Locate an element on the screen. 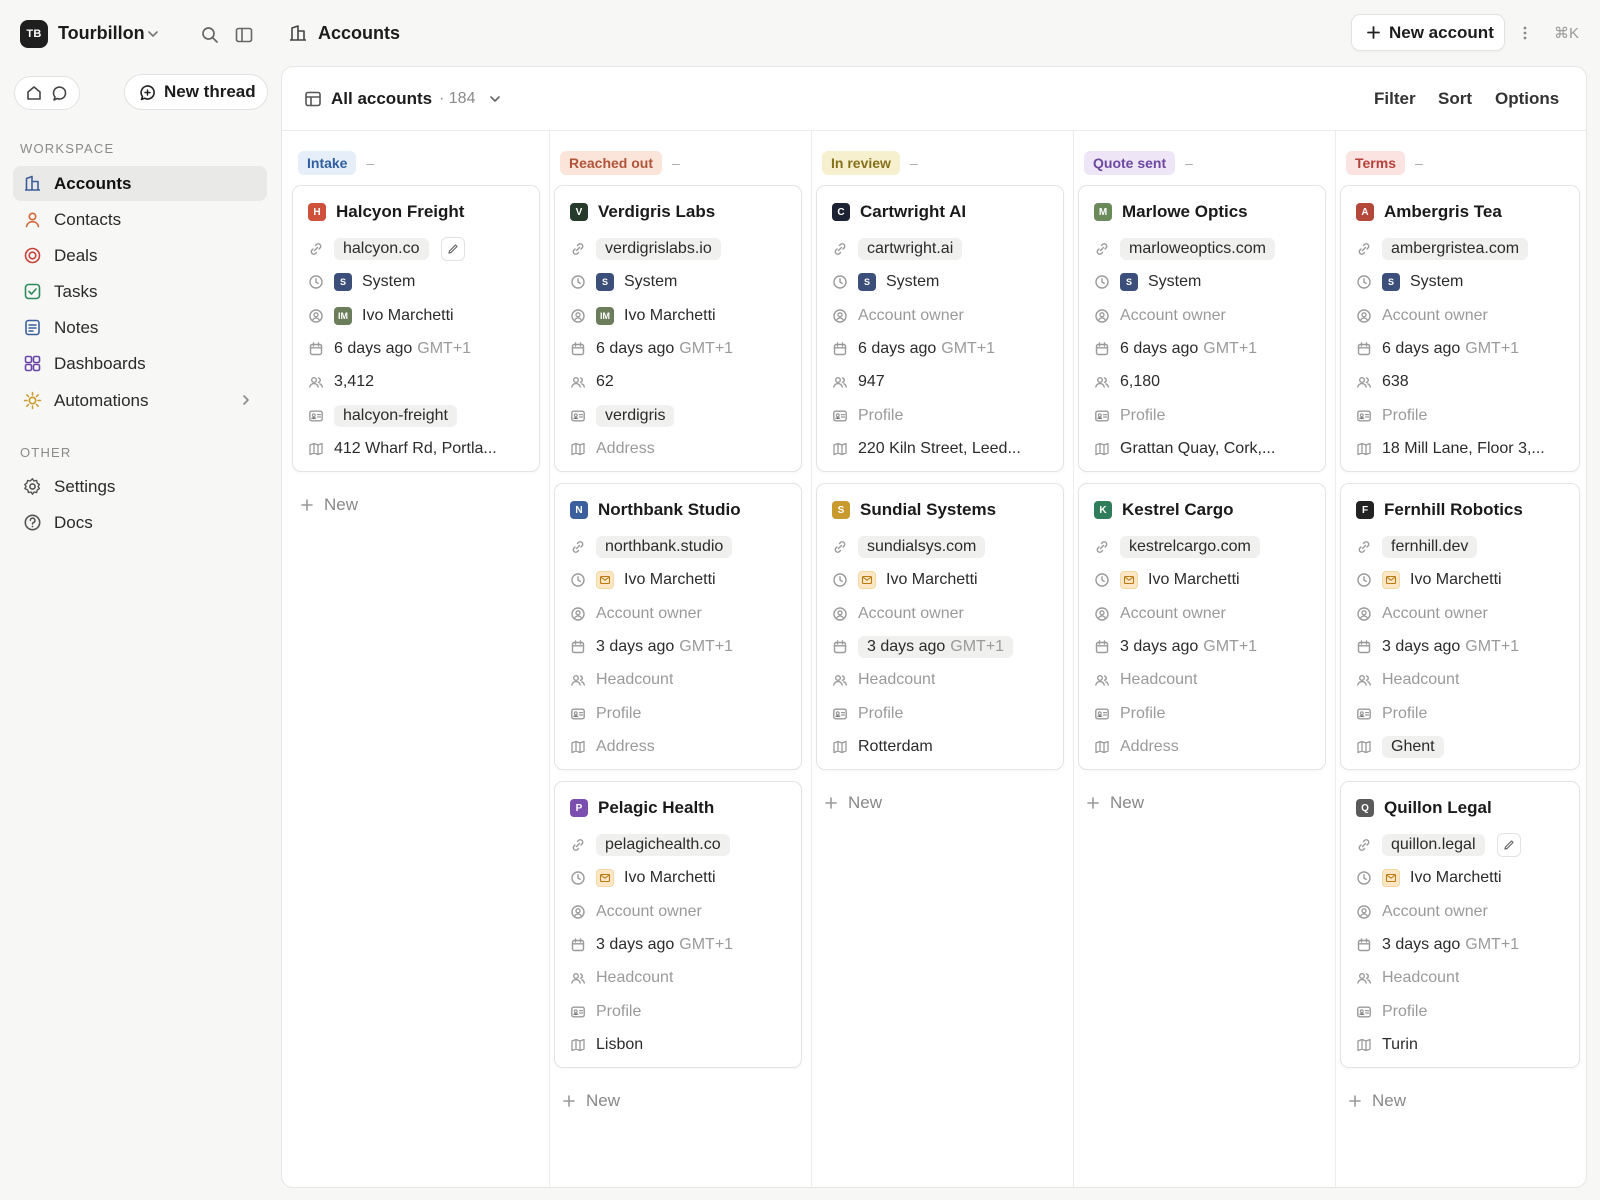 The width and height of the screenshot is (1600, 1200). field-headcount: 638 is located at coordinates (1467, 382).